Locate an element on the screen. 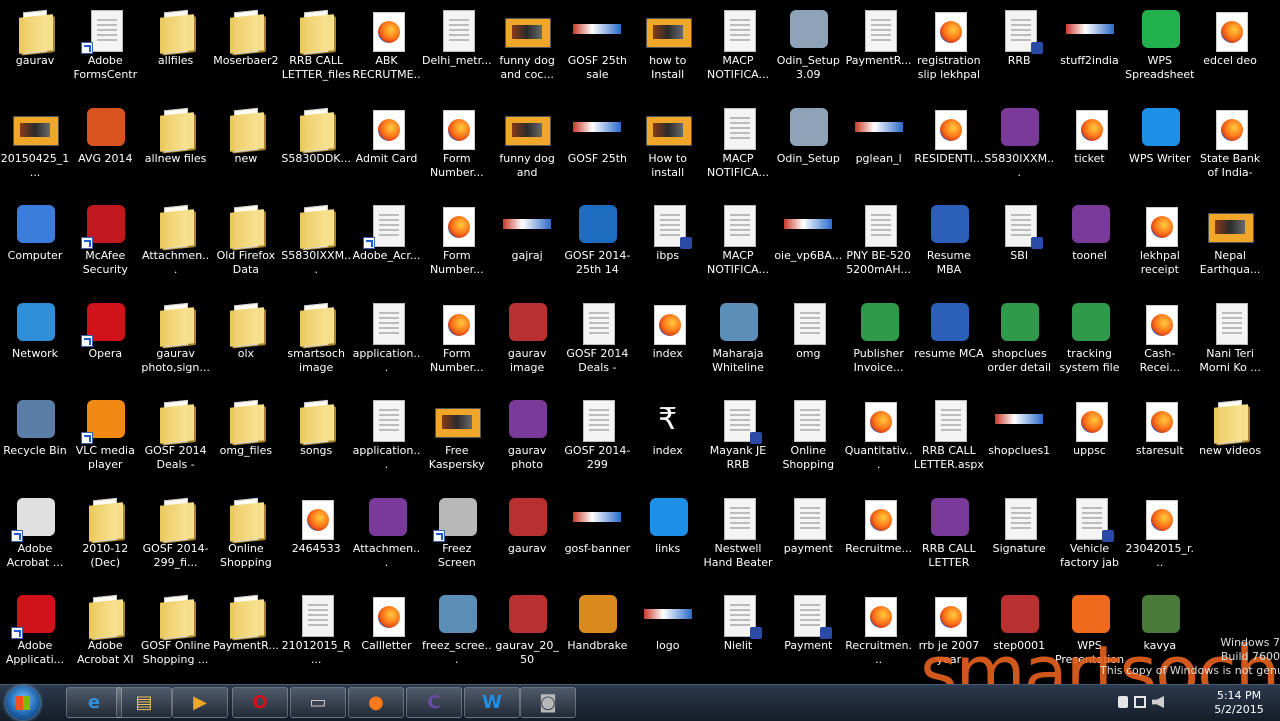 This screenshot has width=1280, height=721. desktop-icon: 2010-12 (Dec) is located at coordinates (105, 535).